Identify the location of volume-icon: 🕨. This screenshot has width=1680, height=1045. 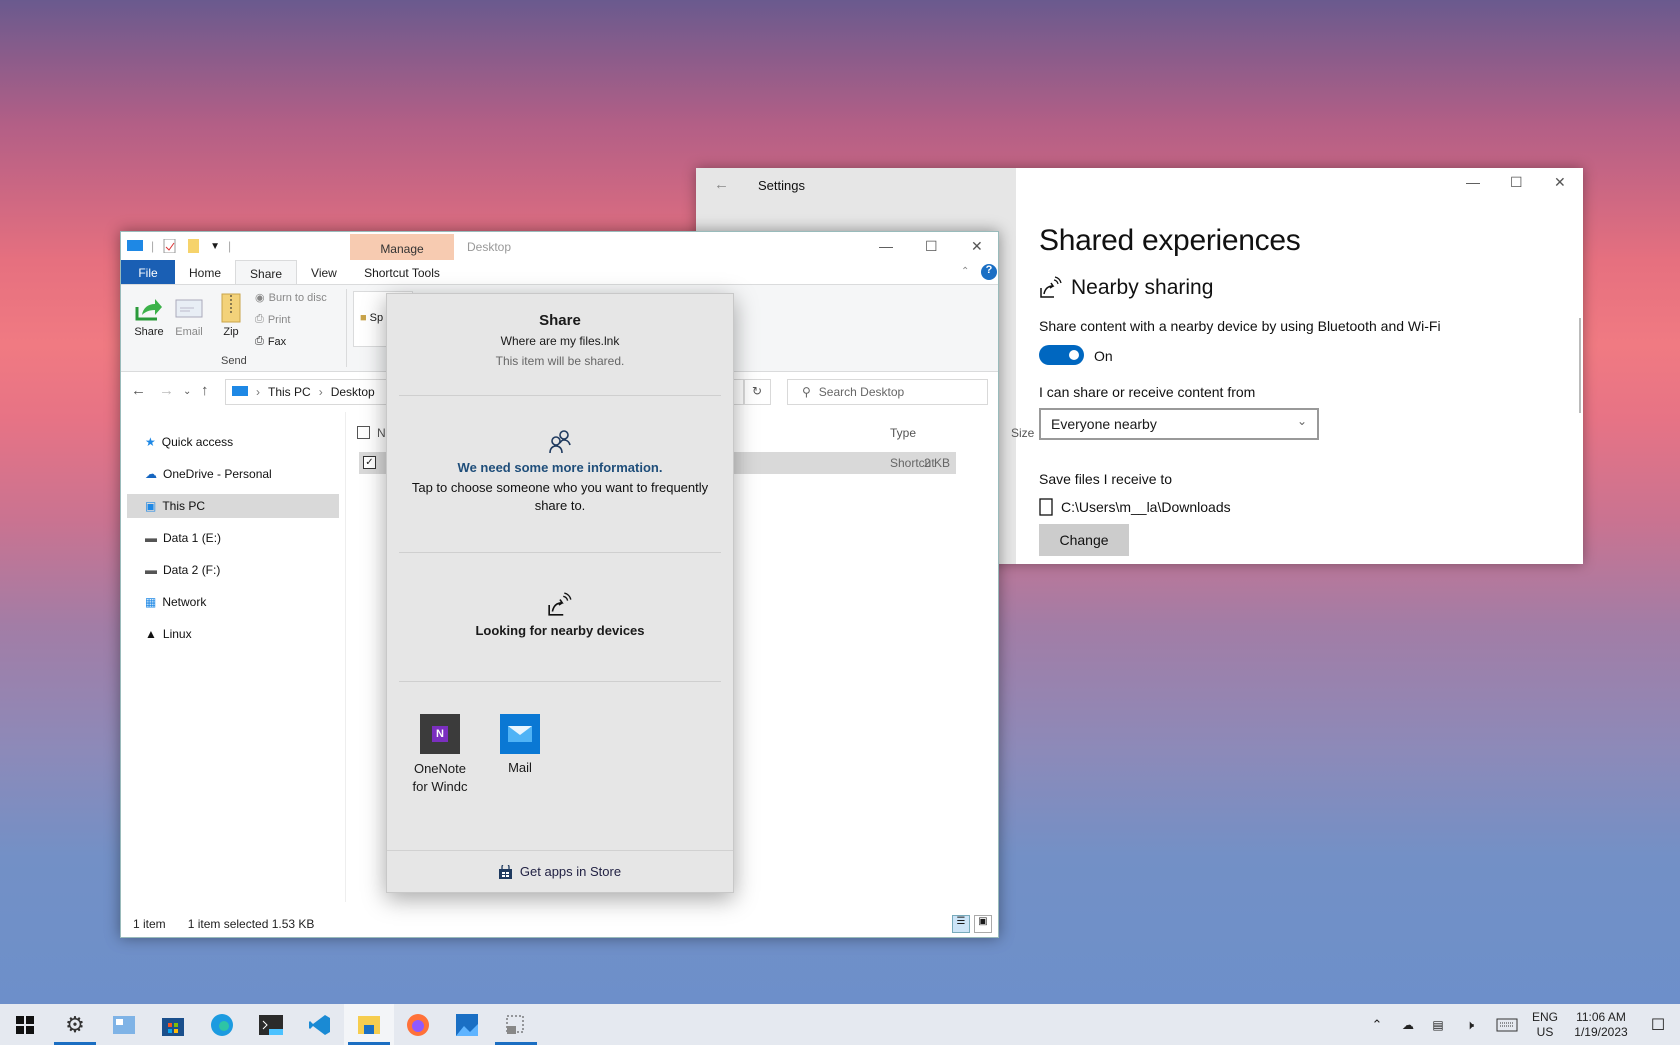
(1470, 1024).